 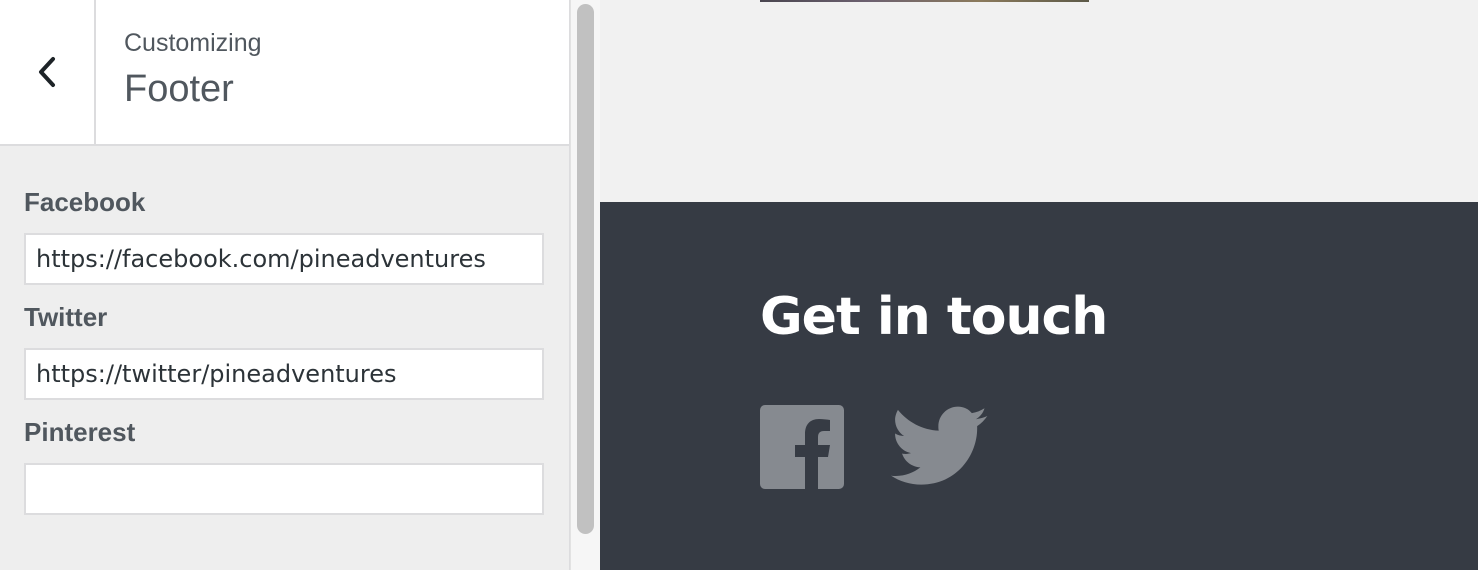 I want to click on pinterest-url-input, so click(x=284, y=489).